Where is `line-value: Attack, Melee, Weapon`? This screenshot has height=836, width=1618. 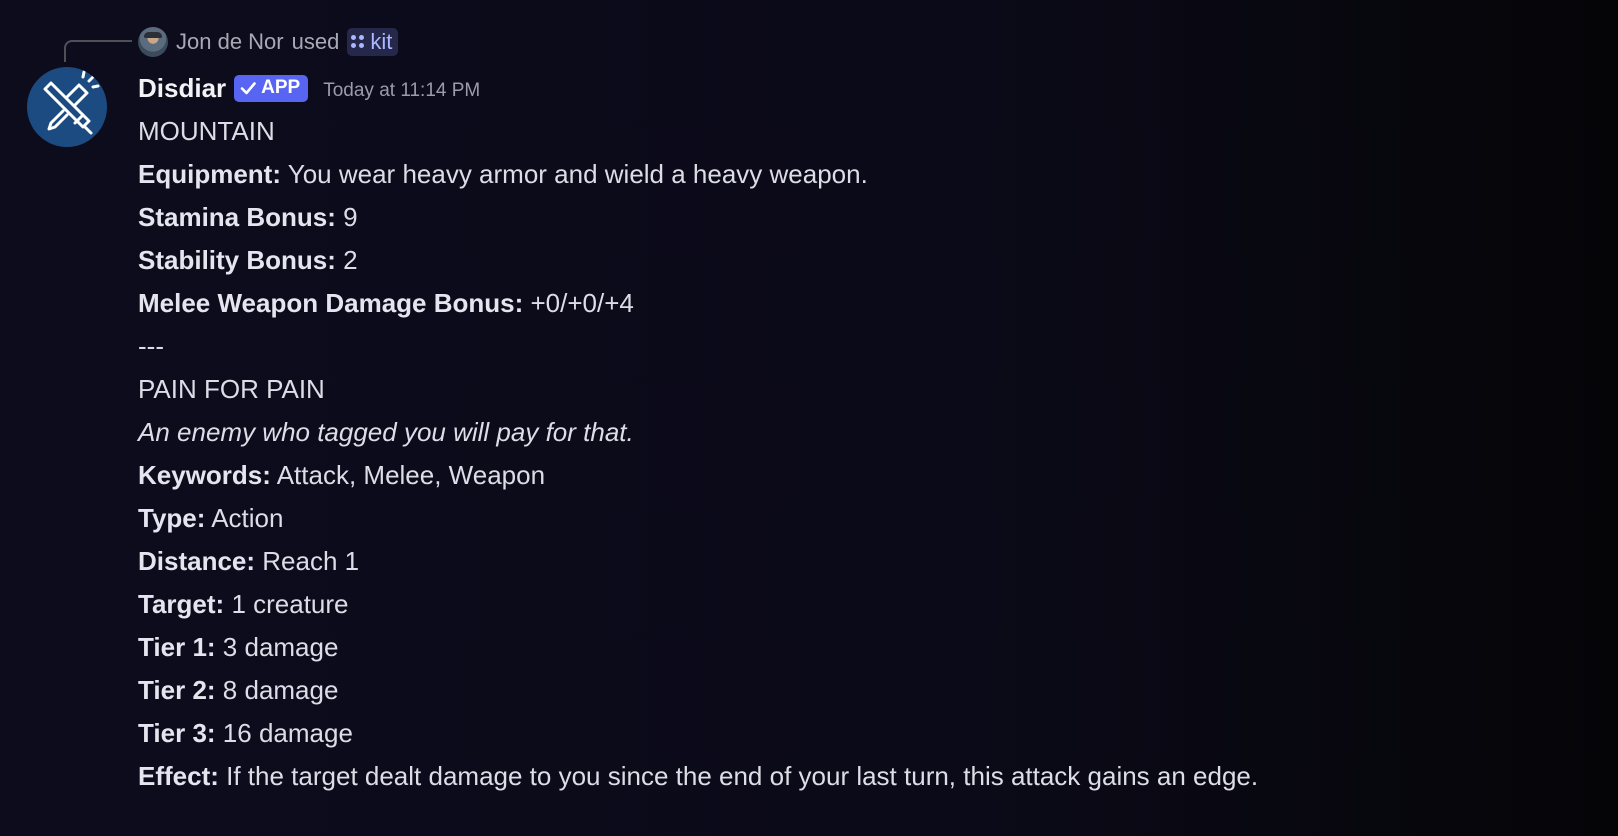
line-value: Attack, Melee, Weapon is located at coordinates (411, 475).